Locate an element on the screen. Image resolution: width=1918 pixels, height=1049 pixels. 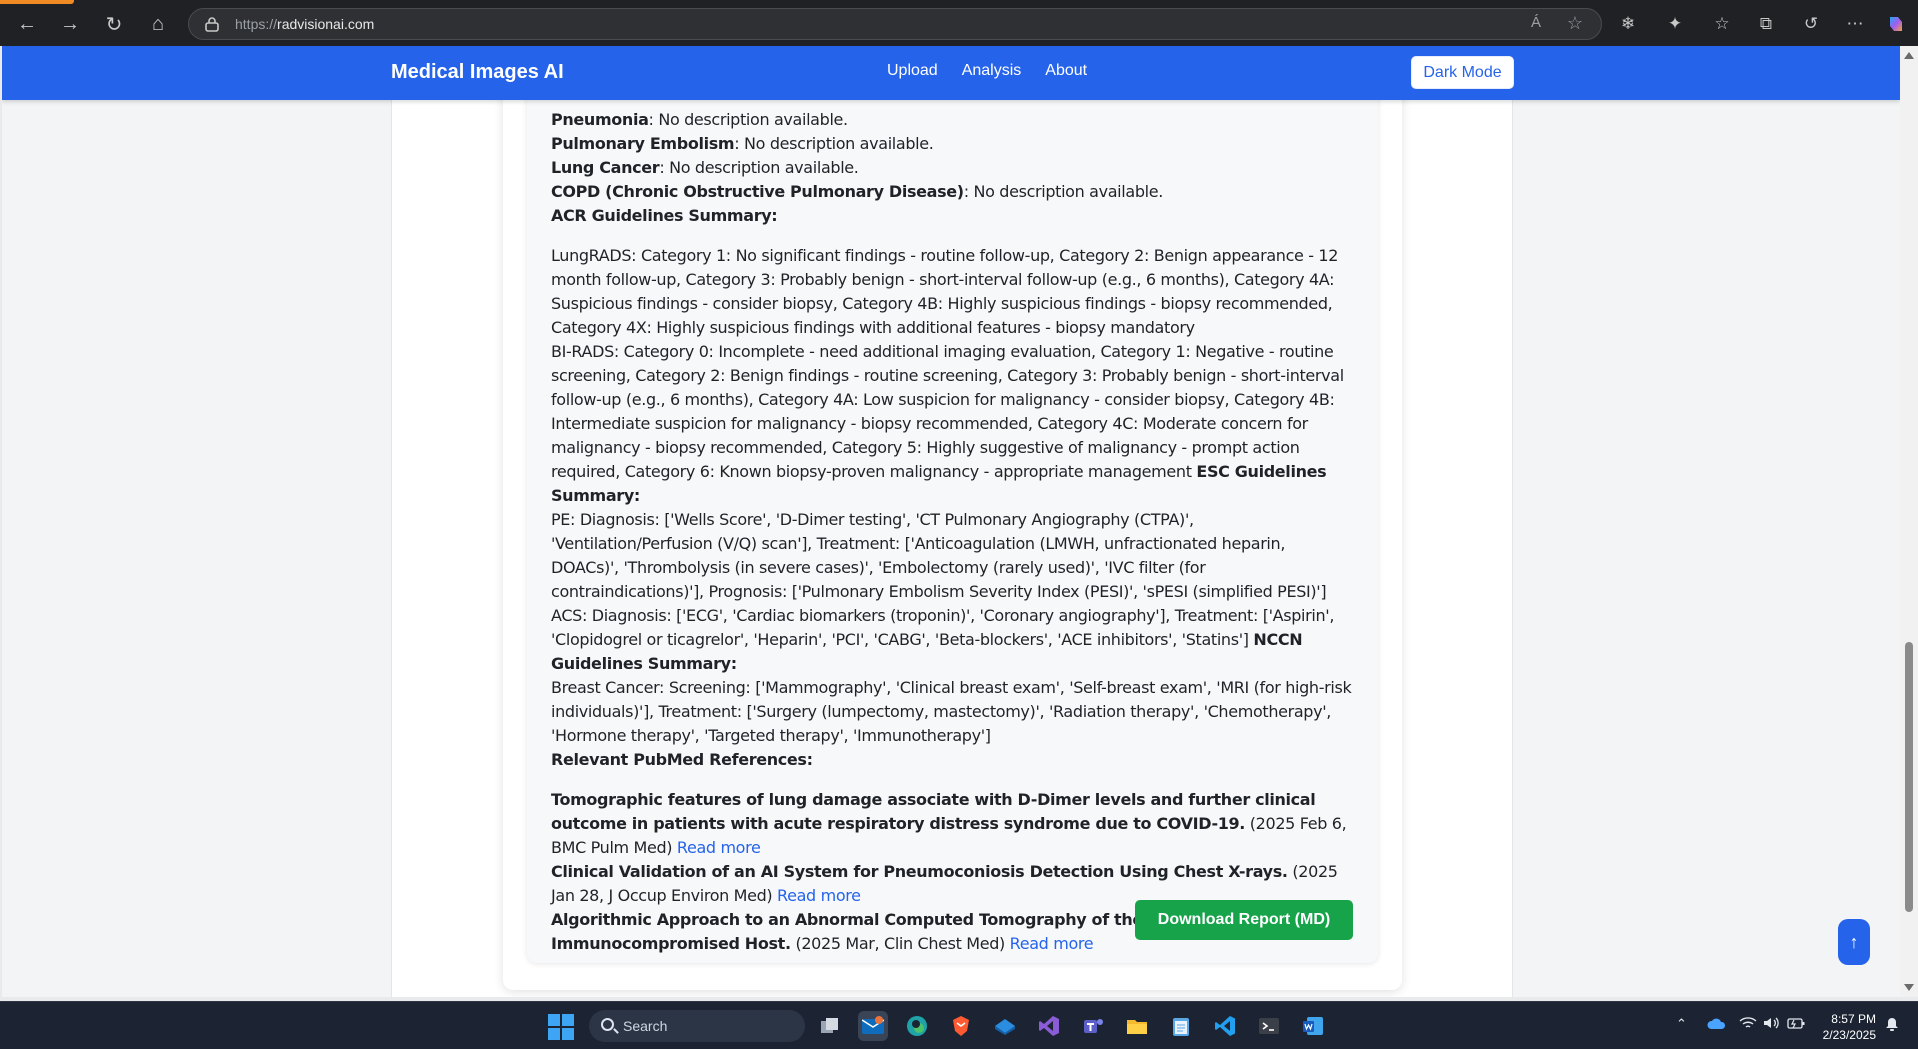
condition-item: Lung Cancer: No description available. is located at coordinates (954, 168).